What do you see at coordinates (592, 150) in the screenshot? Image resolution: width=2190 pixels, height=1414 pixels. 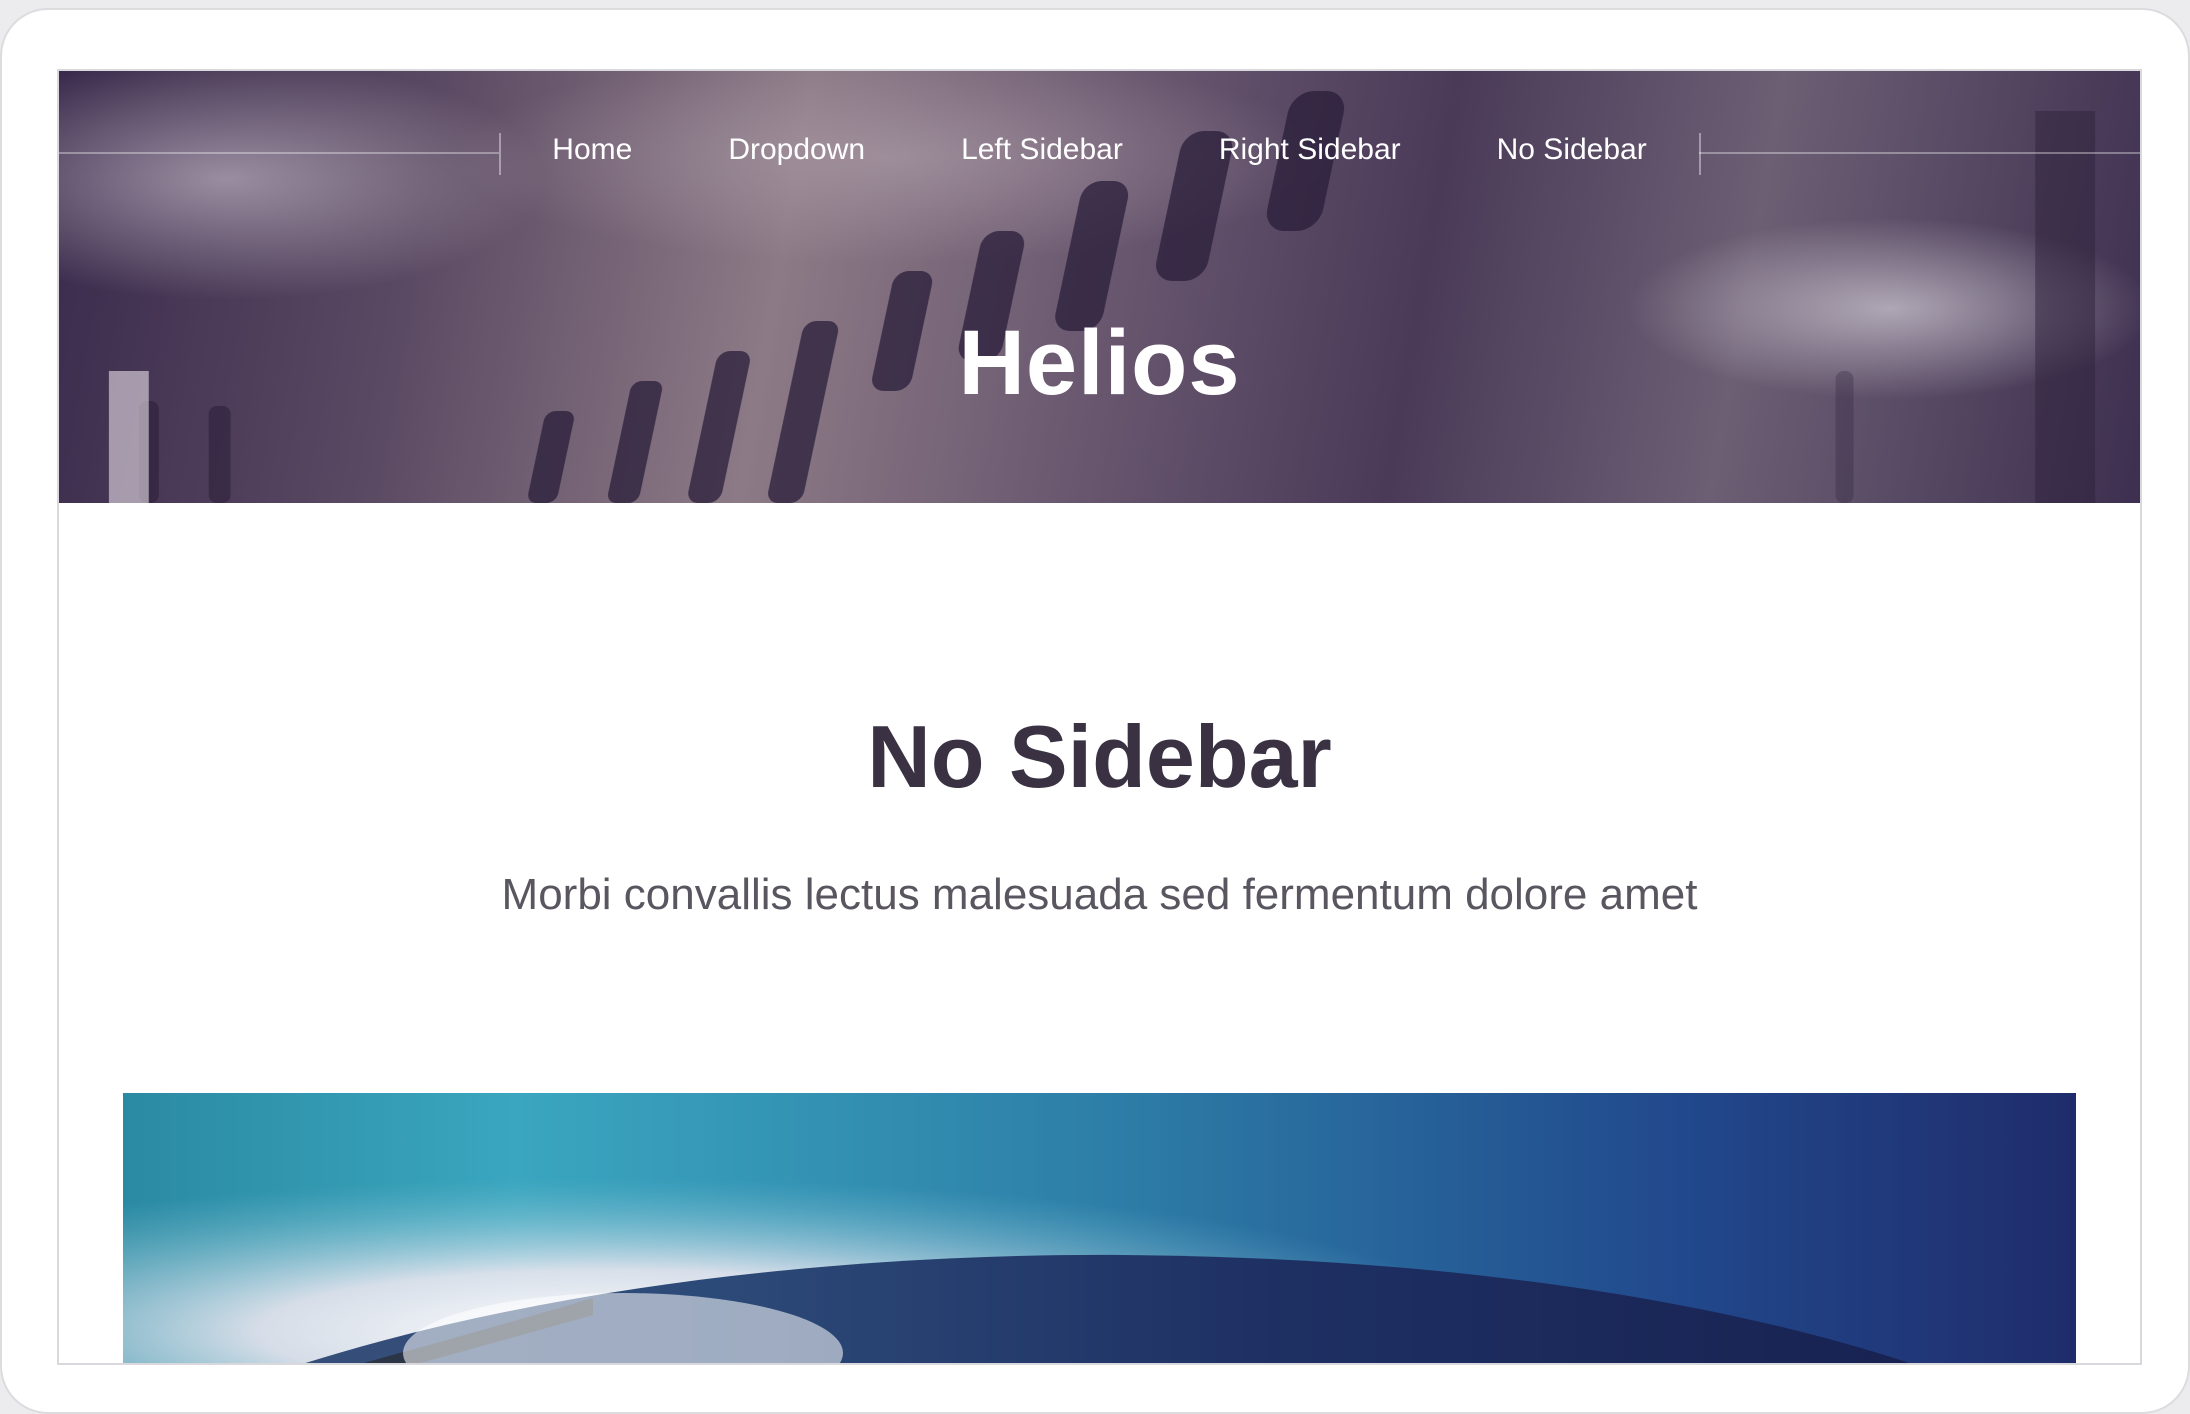 I see `nav-item-home: Home` at bounding box center [592, 150].